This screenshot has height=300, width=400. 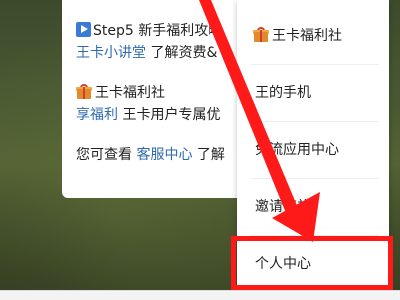 I want to click on step-text: Step5 新手福利攻略, so click(x=158, y=31).